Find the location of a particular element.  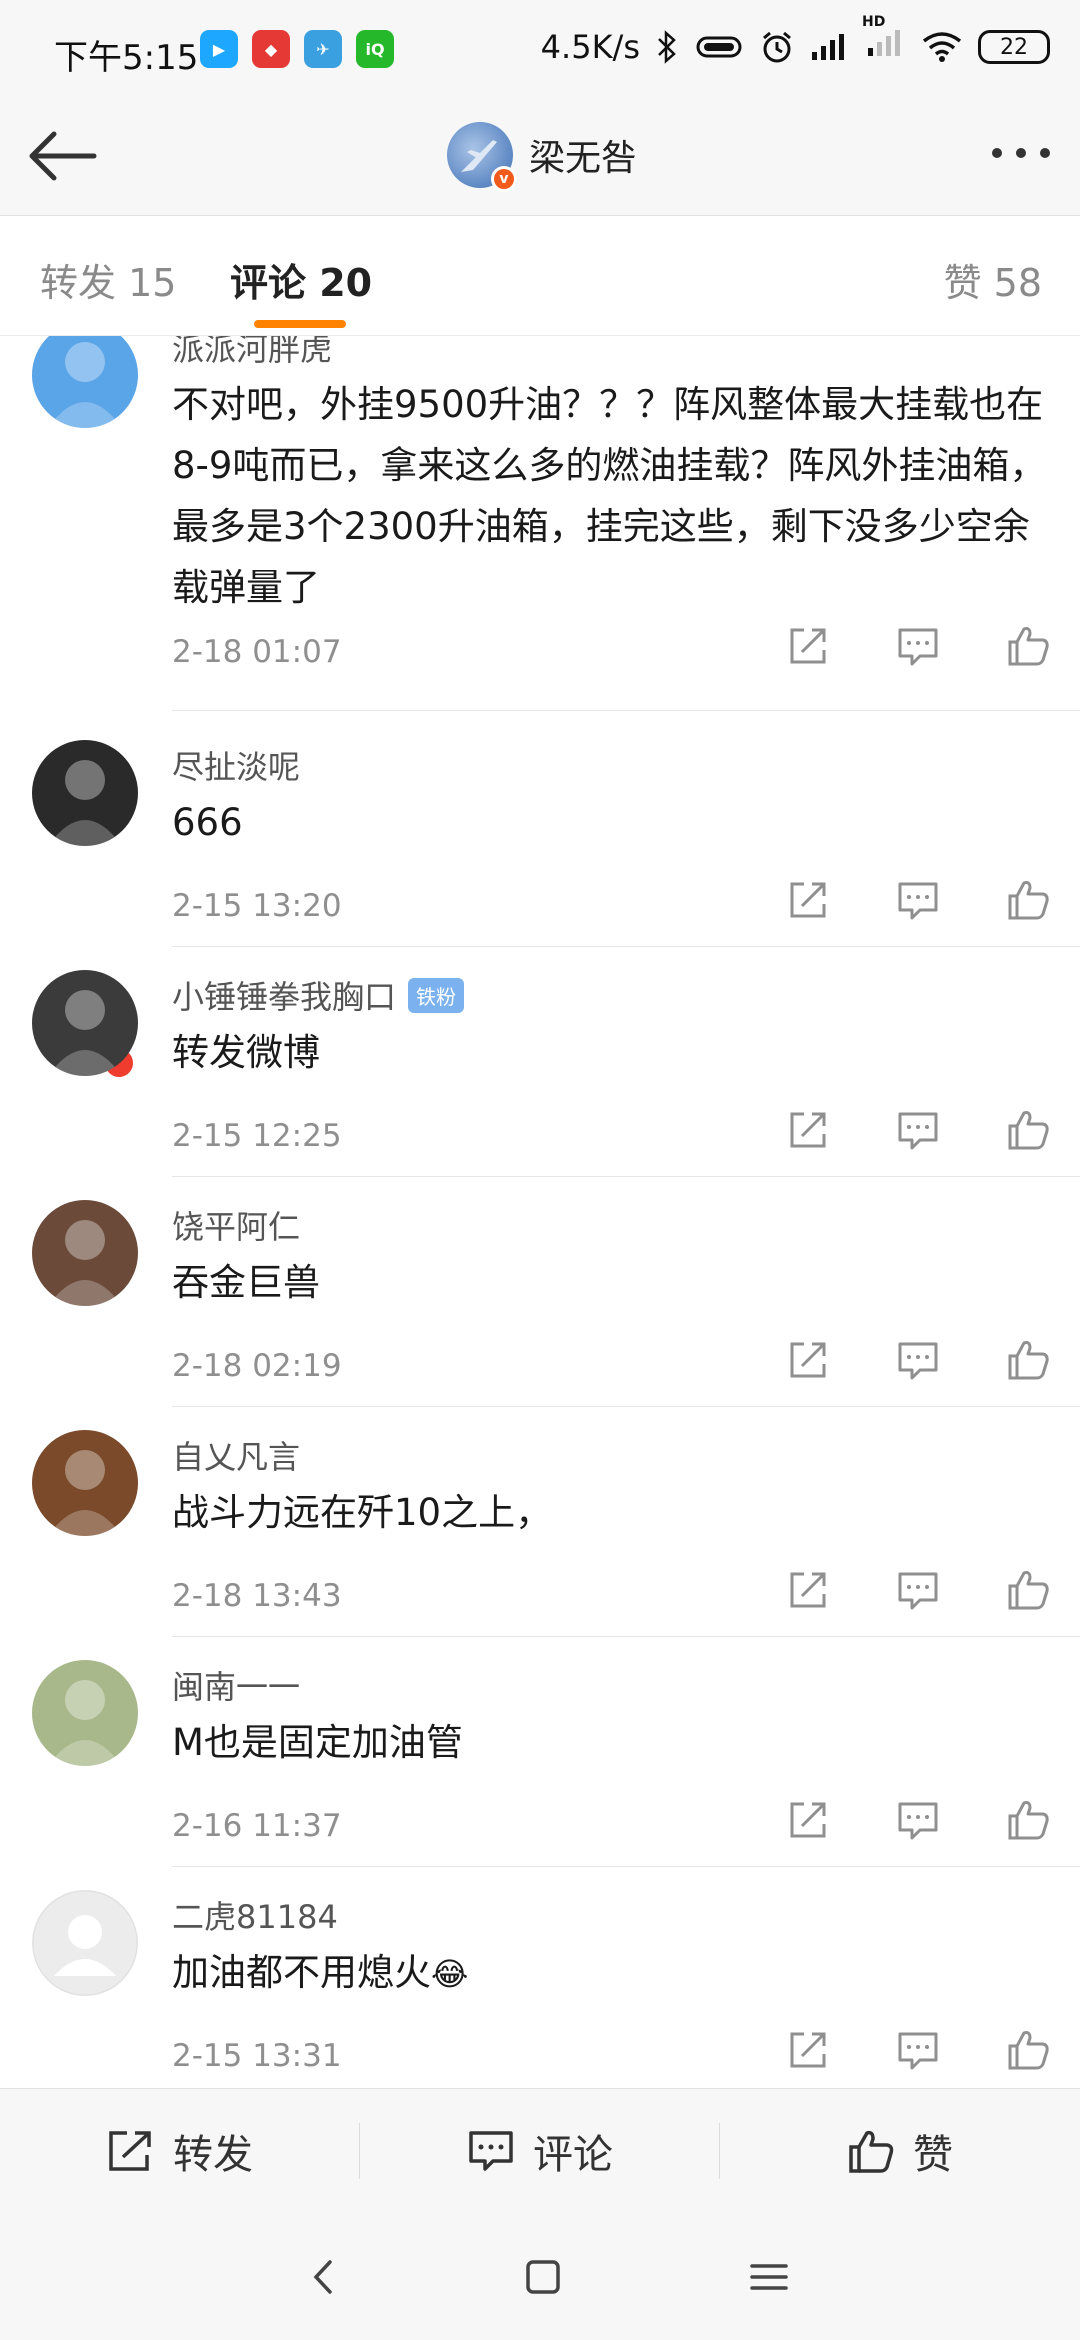

comment-item: 闽南一一 M也是固定加油管 2-16 11:37 is located at coordinates (540, 1775).